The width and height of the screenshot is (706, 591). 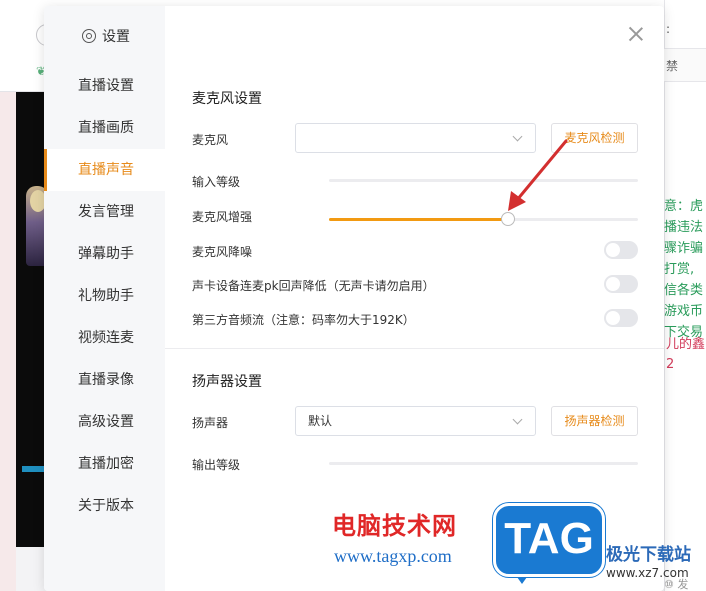 I want to click on sidebar-title-label: 设置, so click(x=116, y=37).